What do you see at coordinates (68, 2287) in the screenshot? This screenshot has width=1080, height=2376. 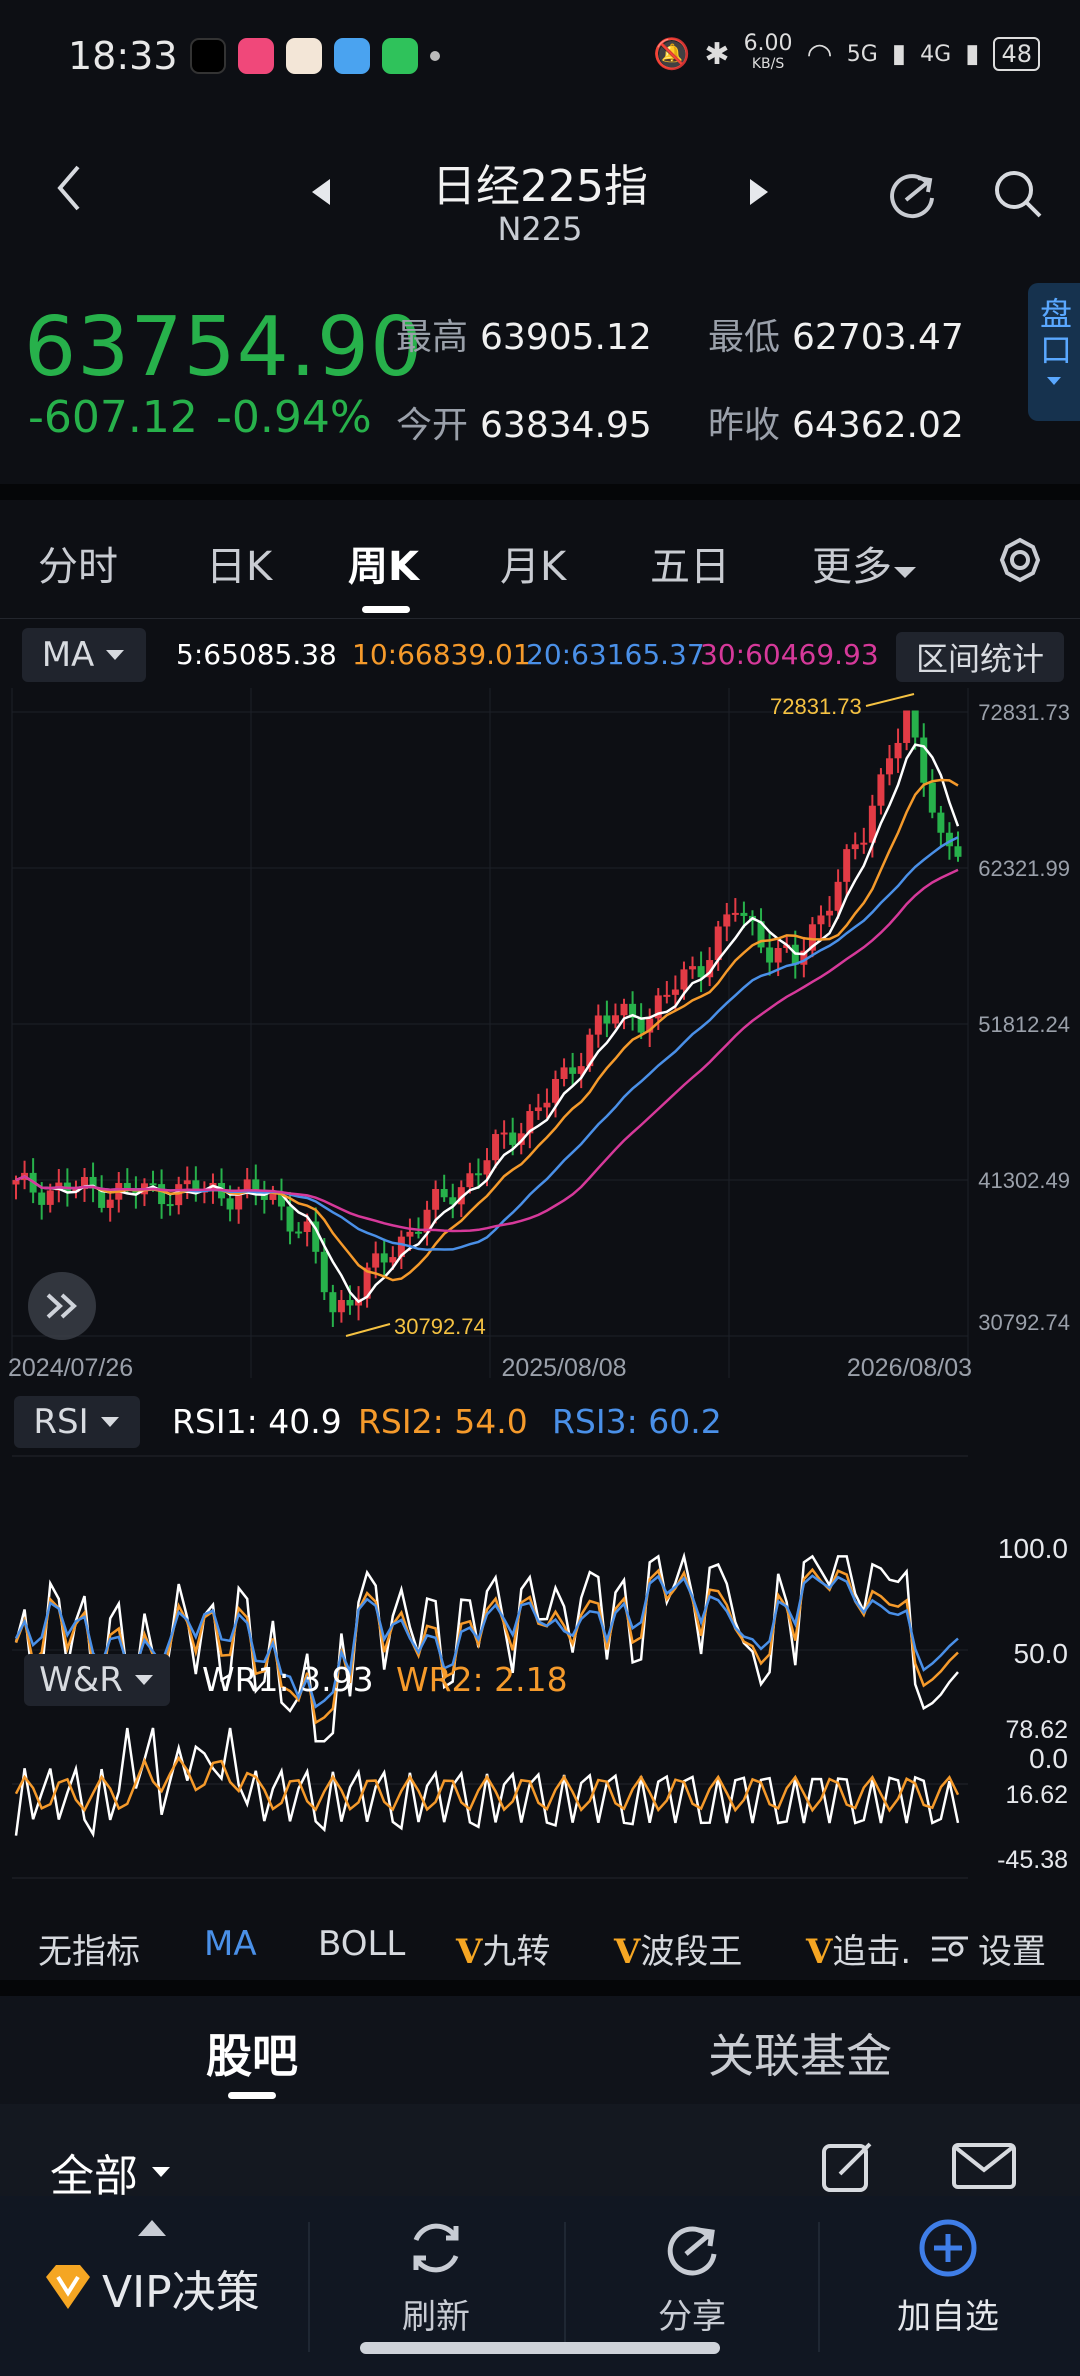 I see `diamond-v-icon` at bounding box center [68, 2287].